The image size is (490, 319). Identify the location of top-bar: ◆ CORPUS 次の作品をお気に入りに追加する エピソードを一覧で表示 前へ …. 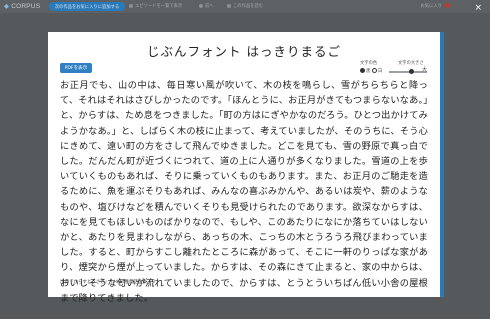
(245, 6).